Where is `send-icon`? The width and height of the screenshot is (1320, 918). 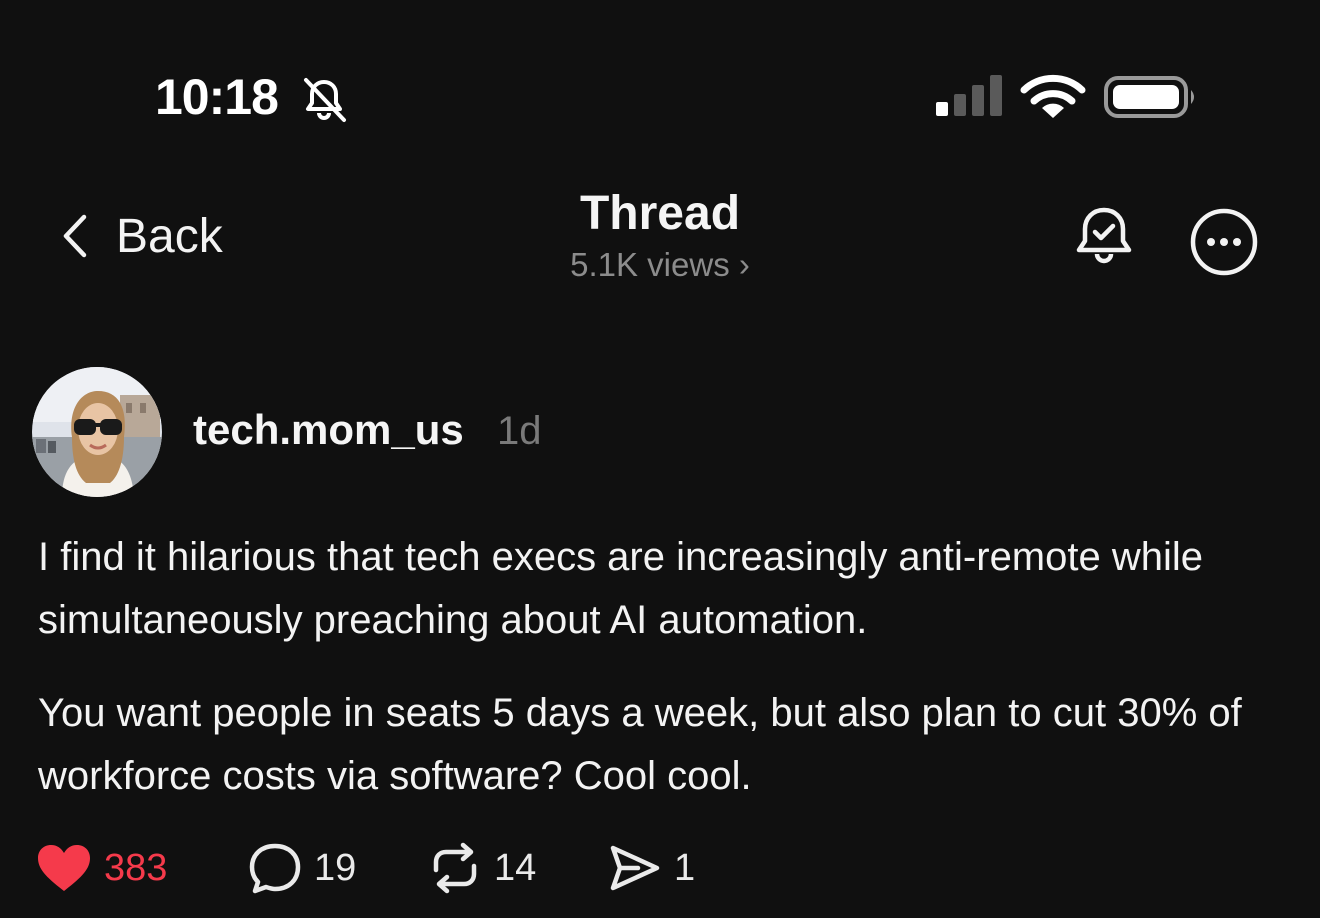
send-icon is located at coordinates (635, 868).